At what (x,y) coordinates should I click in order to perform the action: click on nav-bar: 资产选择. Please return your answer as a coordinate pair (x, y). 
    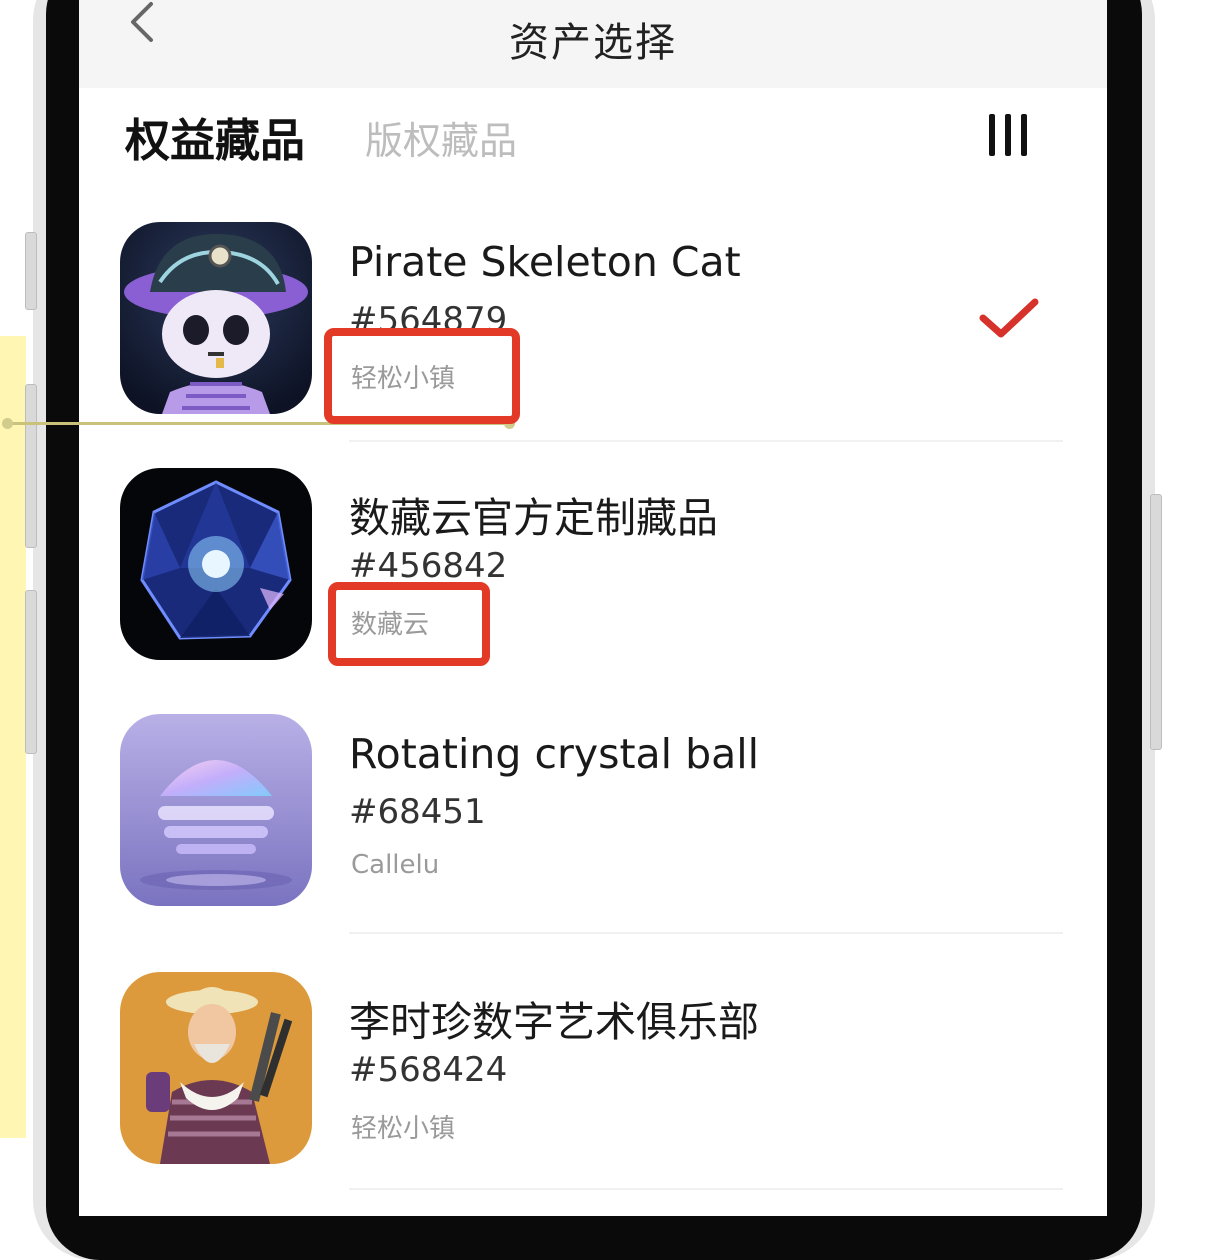
    Looking at the image, I should click on (593, 44).